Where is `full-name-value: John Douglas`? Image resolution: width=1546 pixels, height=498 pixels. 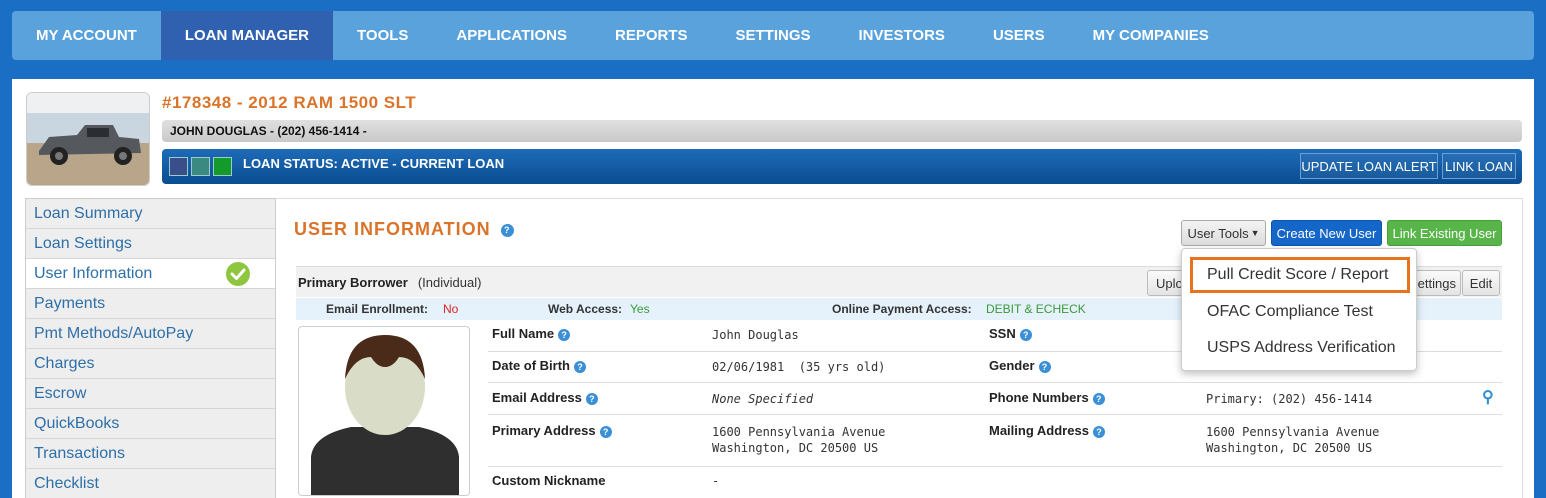 full-name-value: John Douglas is located at coordinates (755, 335).